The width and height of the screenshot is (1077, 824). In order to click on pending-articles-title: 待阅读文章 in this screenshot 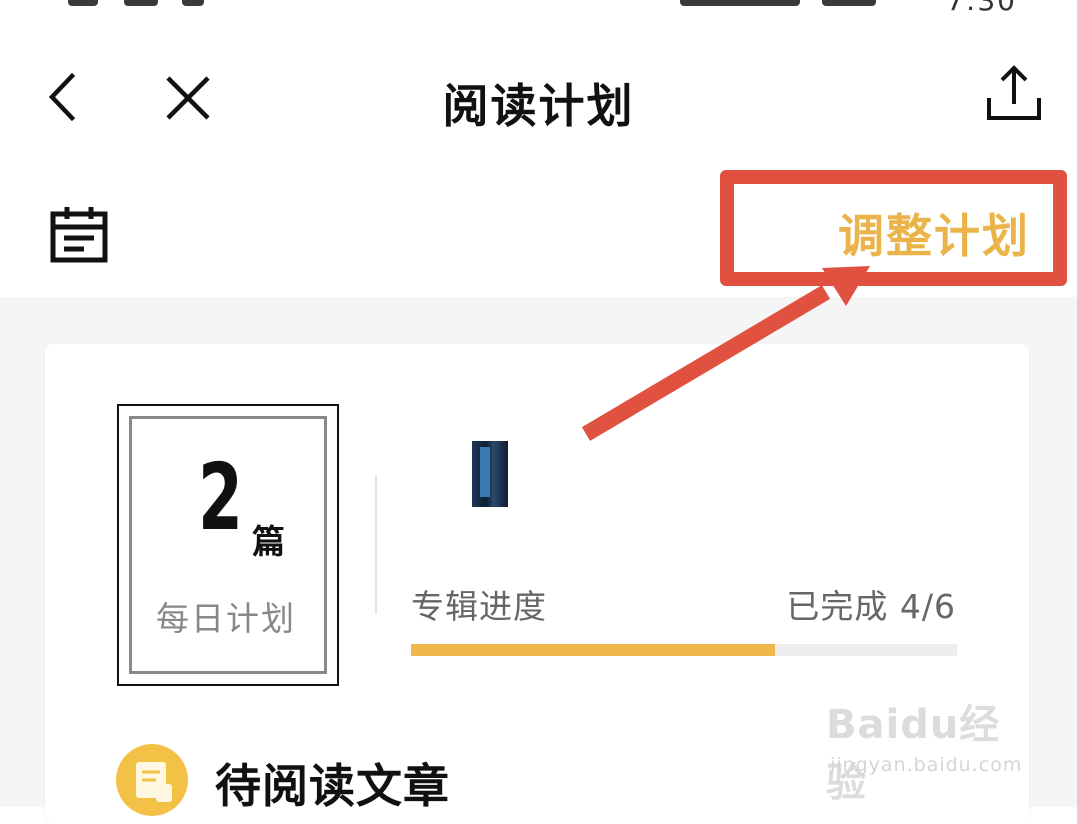, I will do `click(332, 786)`.